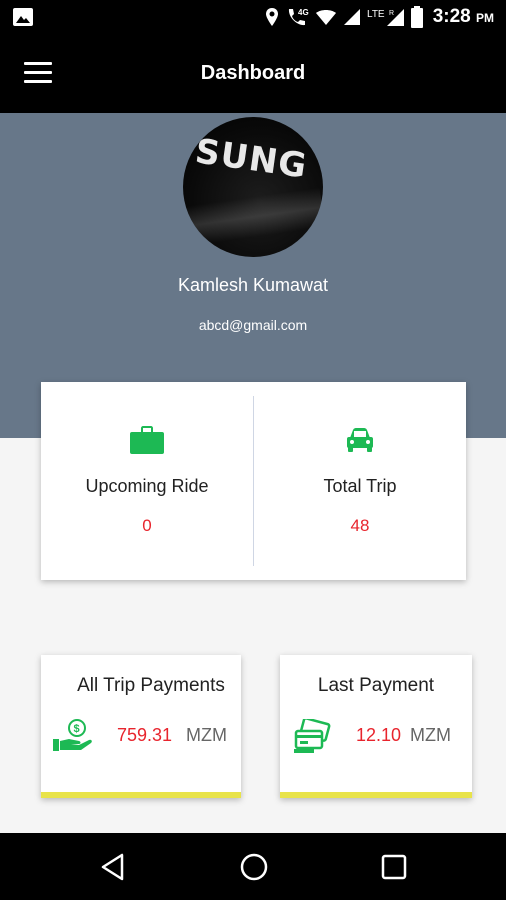 This screenshot has height=900, width=506. What do you see at coordinates (485, 18) in the screenshot?
I see `time-ampm: PM` at bounding box center [485, 18].